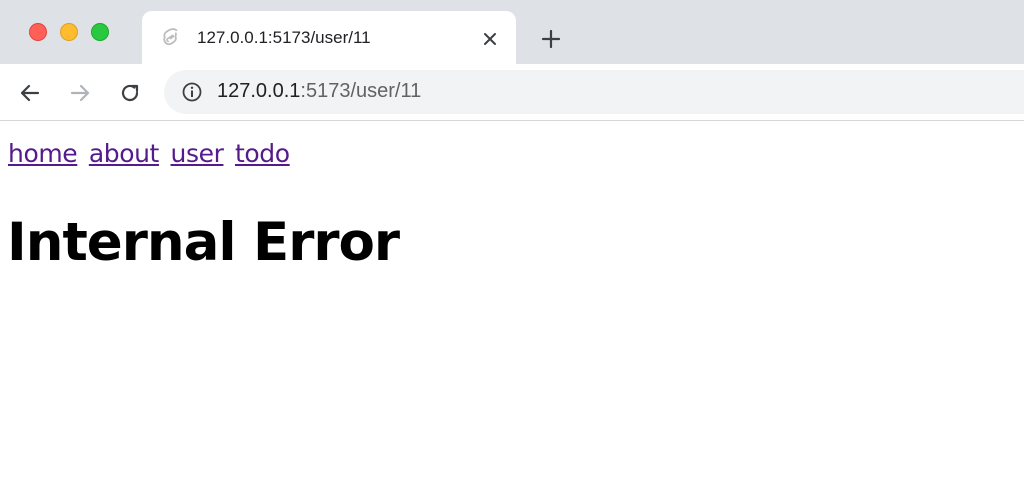 The height and width of the screenshot is (497, 1024). I want to click on browser-tab-strip: 127.0.0.1:5173/user/11, so click(512, 32).